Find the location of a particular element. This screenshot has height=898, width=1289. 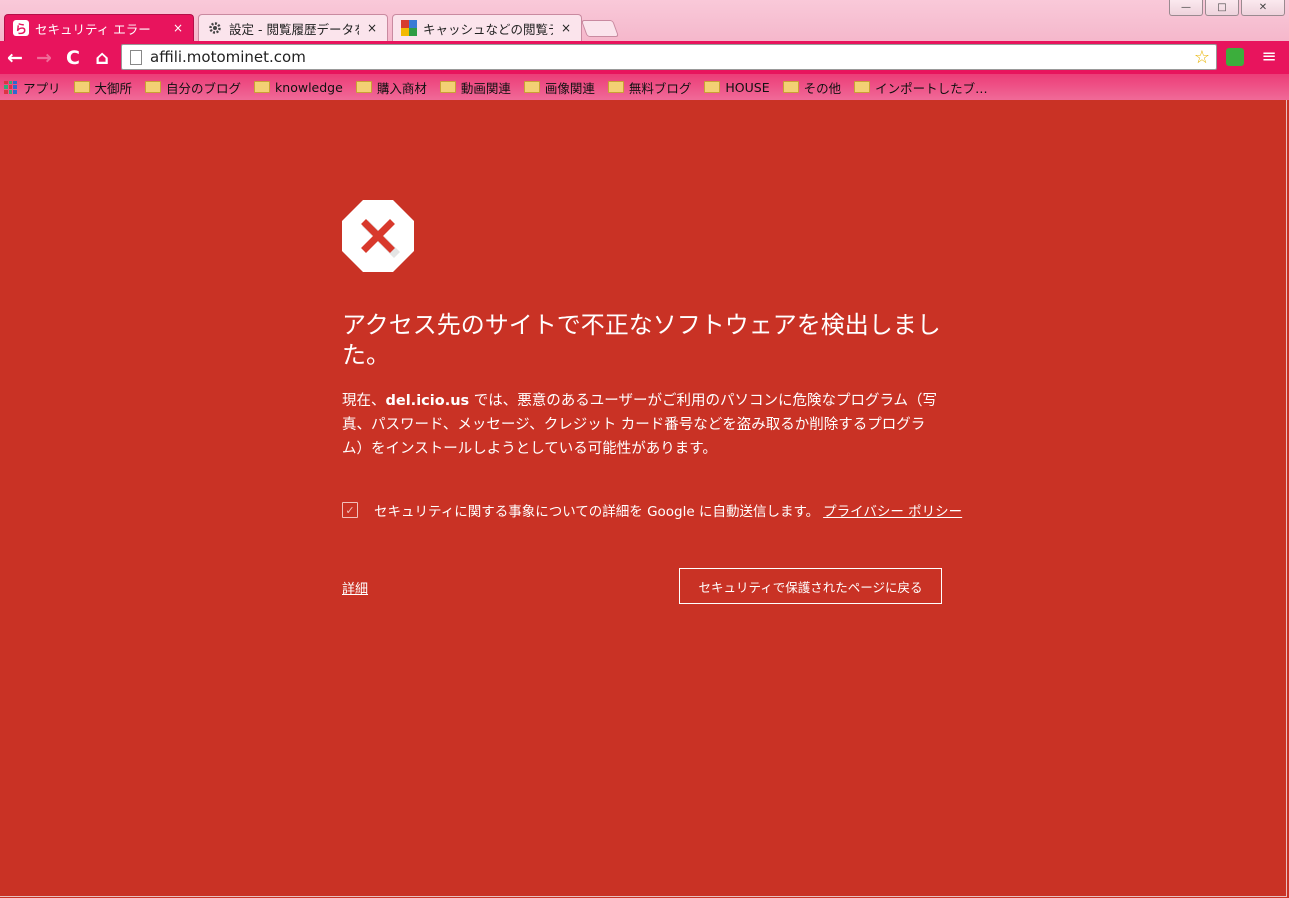

tab-security-error: ら セキュリティ エラー × is located at coordinates (99, 27).